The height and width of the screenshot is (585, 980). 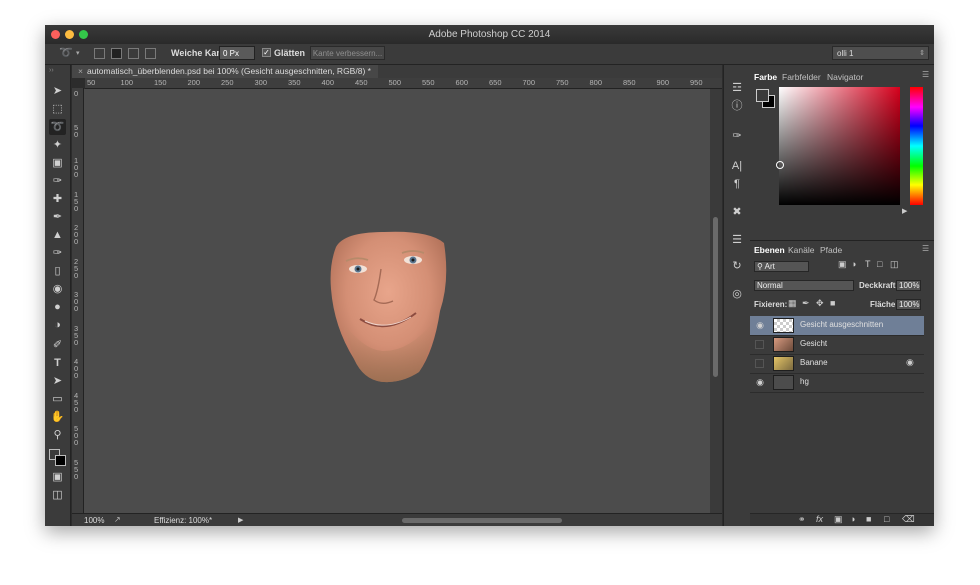 What do you see at coordinates (737, 184) in the screenshot?
I see `paragraph-panel-icon: ¶` at bounding box center [737, 184].